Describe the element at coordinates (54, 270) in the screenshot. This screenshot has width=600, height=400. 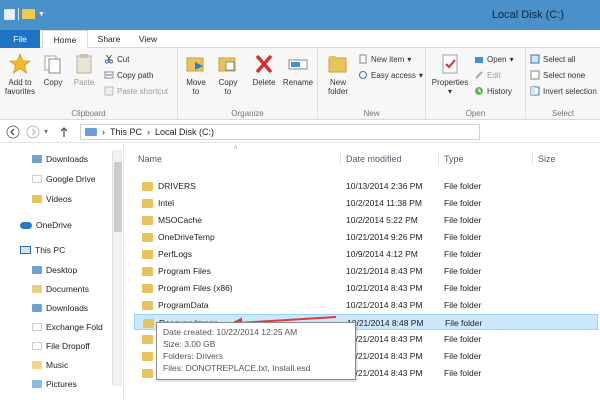
I see `nav-item-desktop: Desktop` at that location.